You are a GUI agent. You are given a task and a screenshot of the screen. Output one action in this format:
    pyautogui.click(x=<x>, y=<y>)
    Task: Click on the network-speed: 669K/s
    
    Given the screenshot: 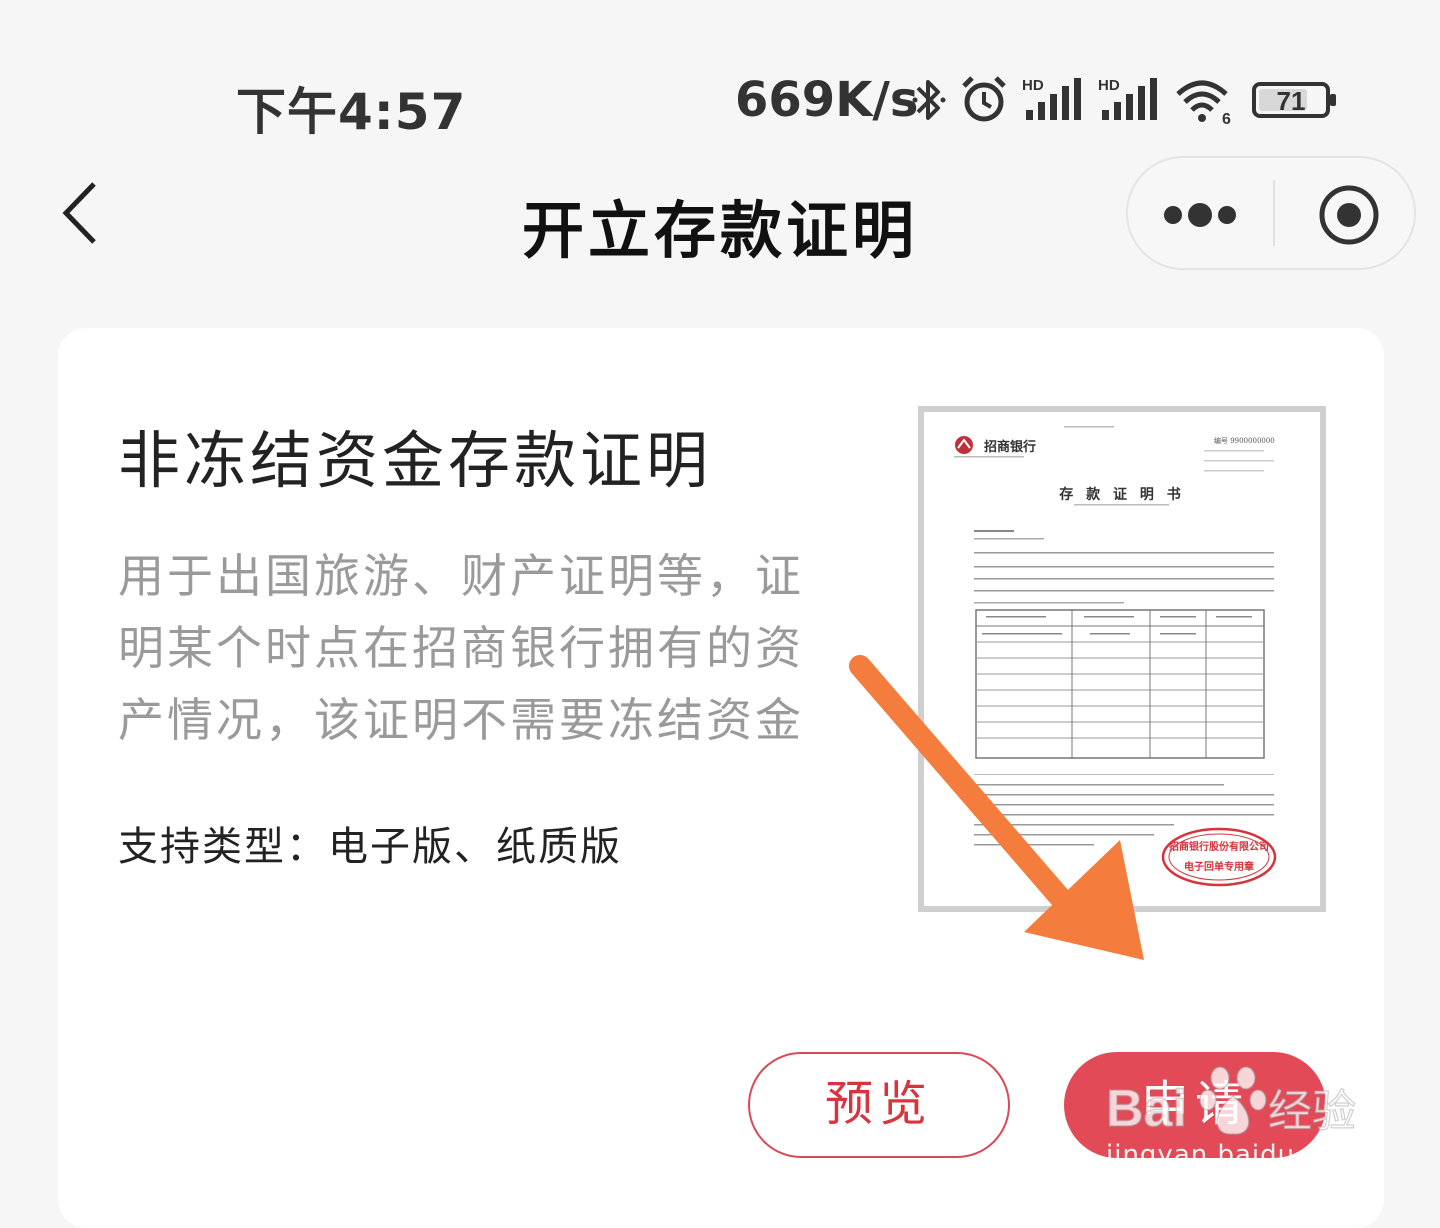 What is the action you would take?
    pyautogui.click(x=827, y=100)
    